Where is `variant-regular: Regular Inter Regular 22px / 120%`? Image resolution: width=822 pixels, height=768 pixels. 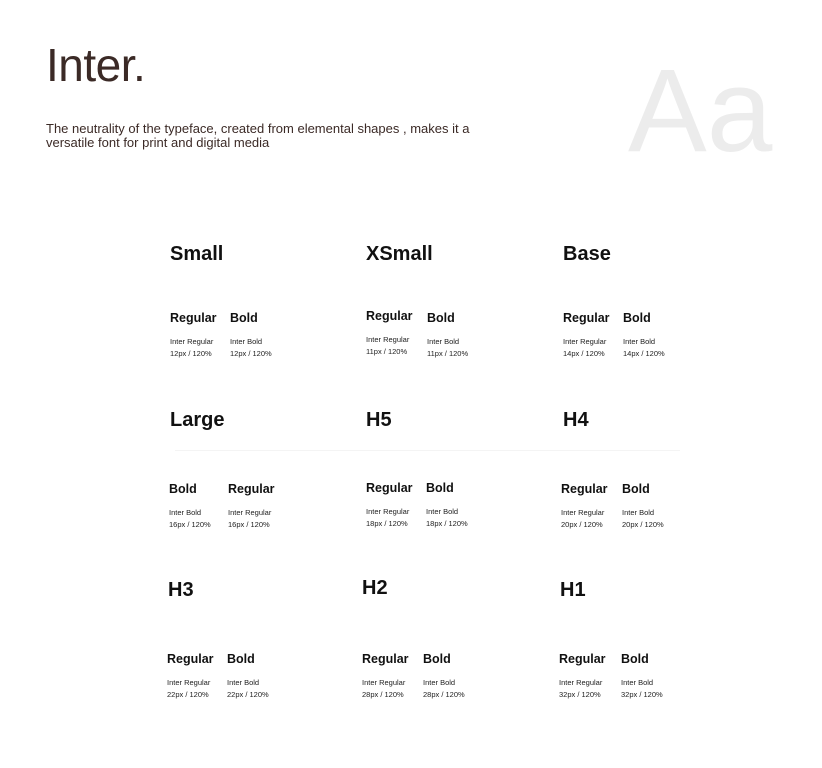 variant-regular: Regular Inter Regular 22px / 120% is located at coordinates (197, 676).